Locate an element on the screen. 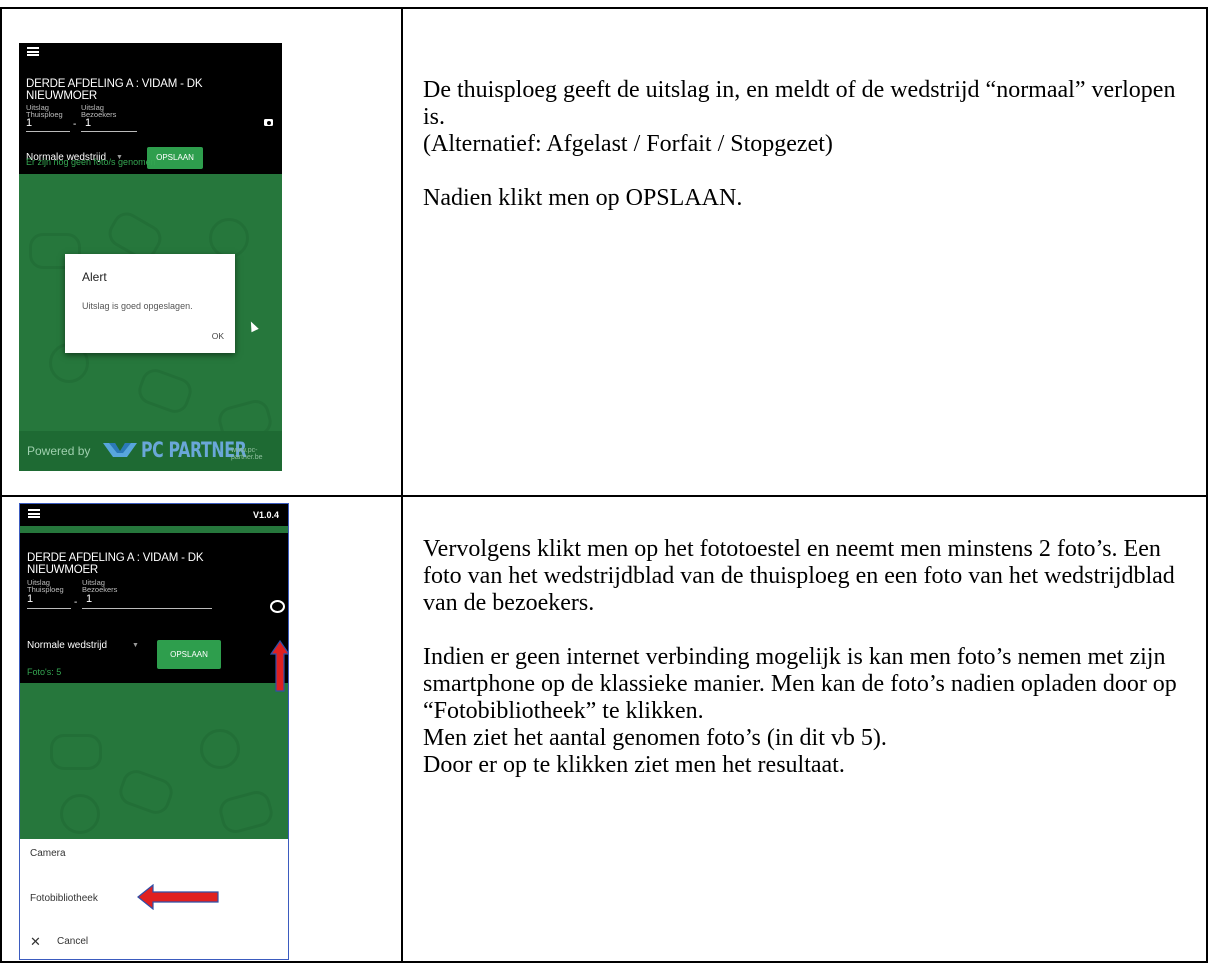 Image resolution: width=1212 pixels, height=963 pixels. version-label: V1.0.4 is located at coordinates (265, 515).